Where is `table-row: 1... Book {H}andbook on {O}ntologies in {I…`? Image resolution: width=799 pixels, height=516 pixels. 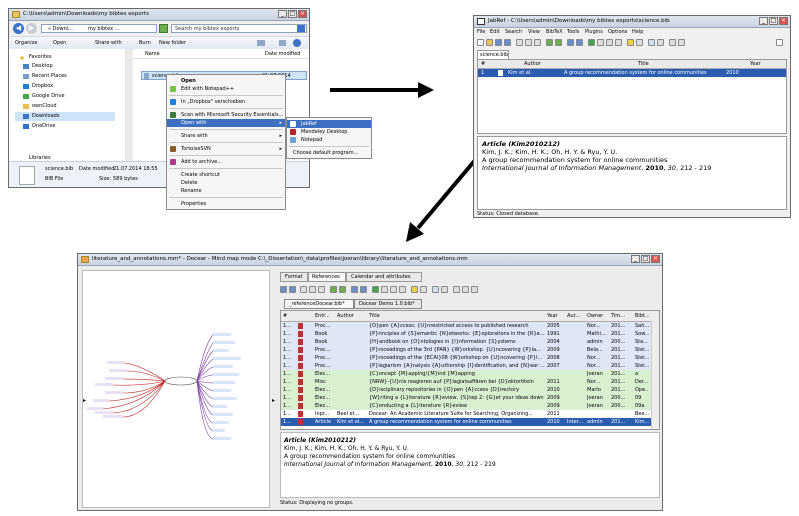
table-row: 1... Book {H}andbook on {O}ntologies in {I… is located at coordinates (466, 342).